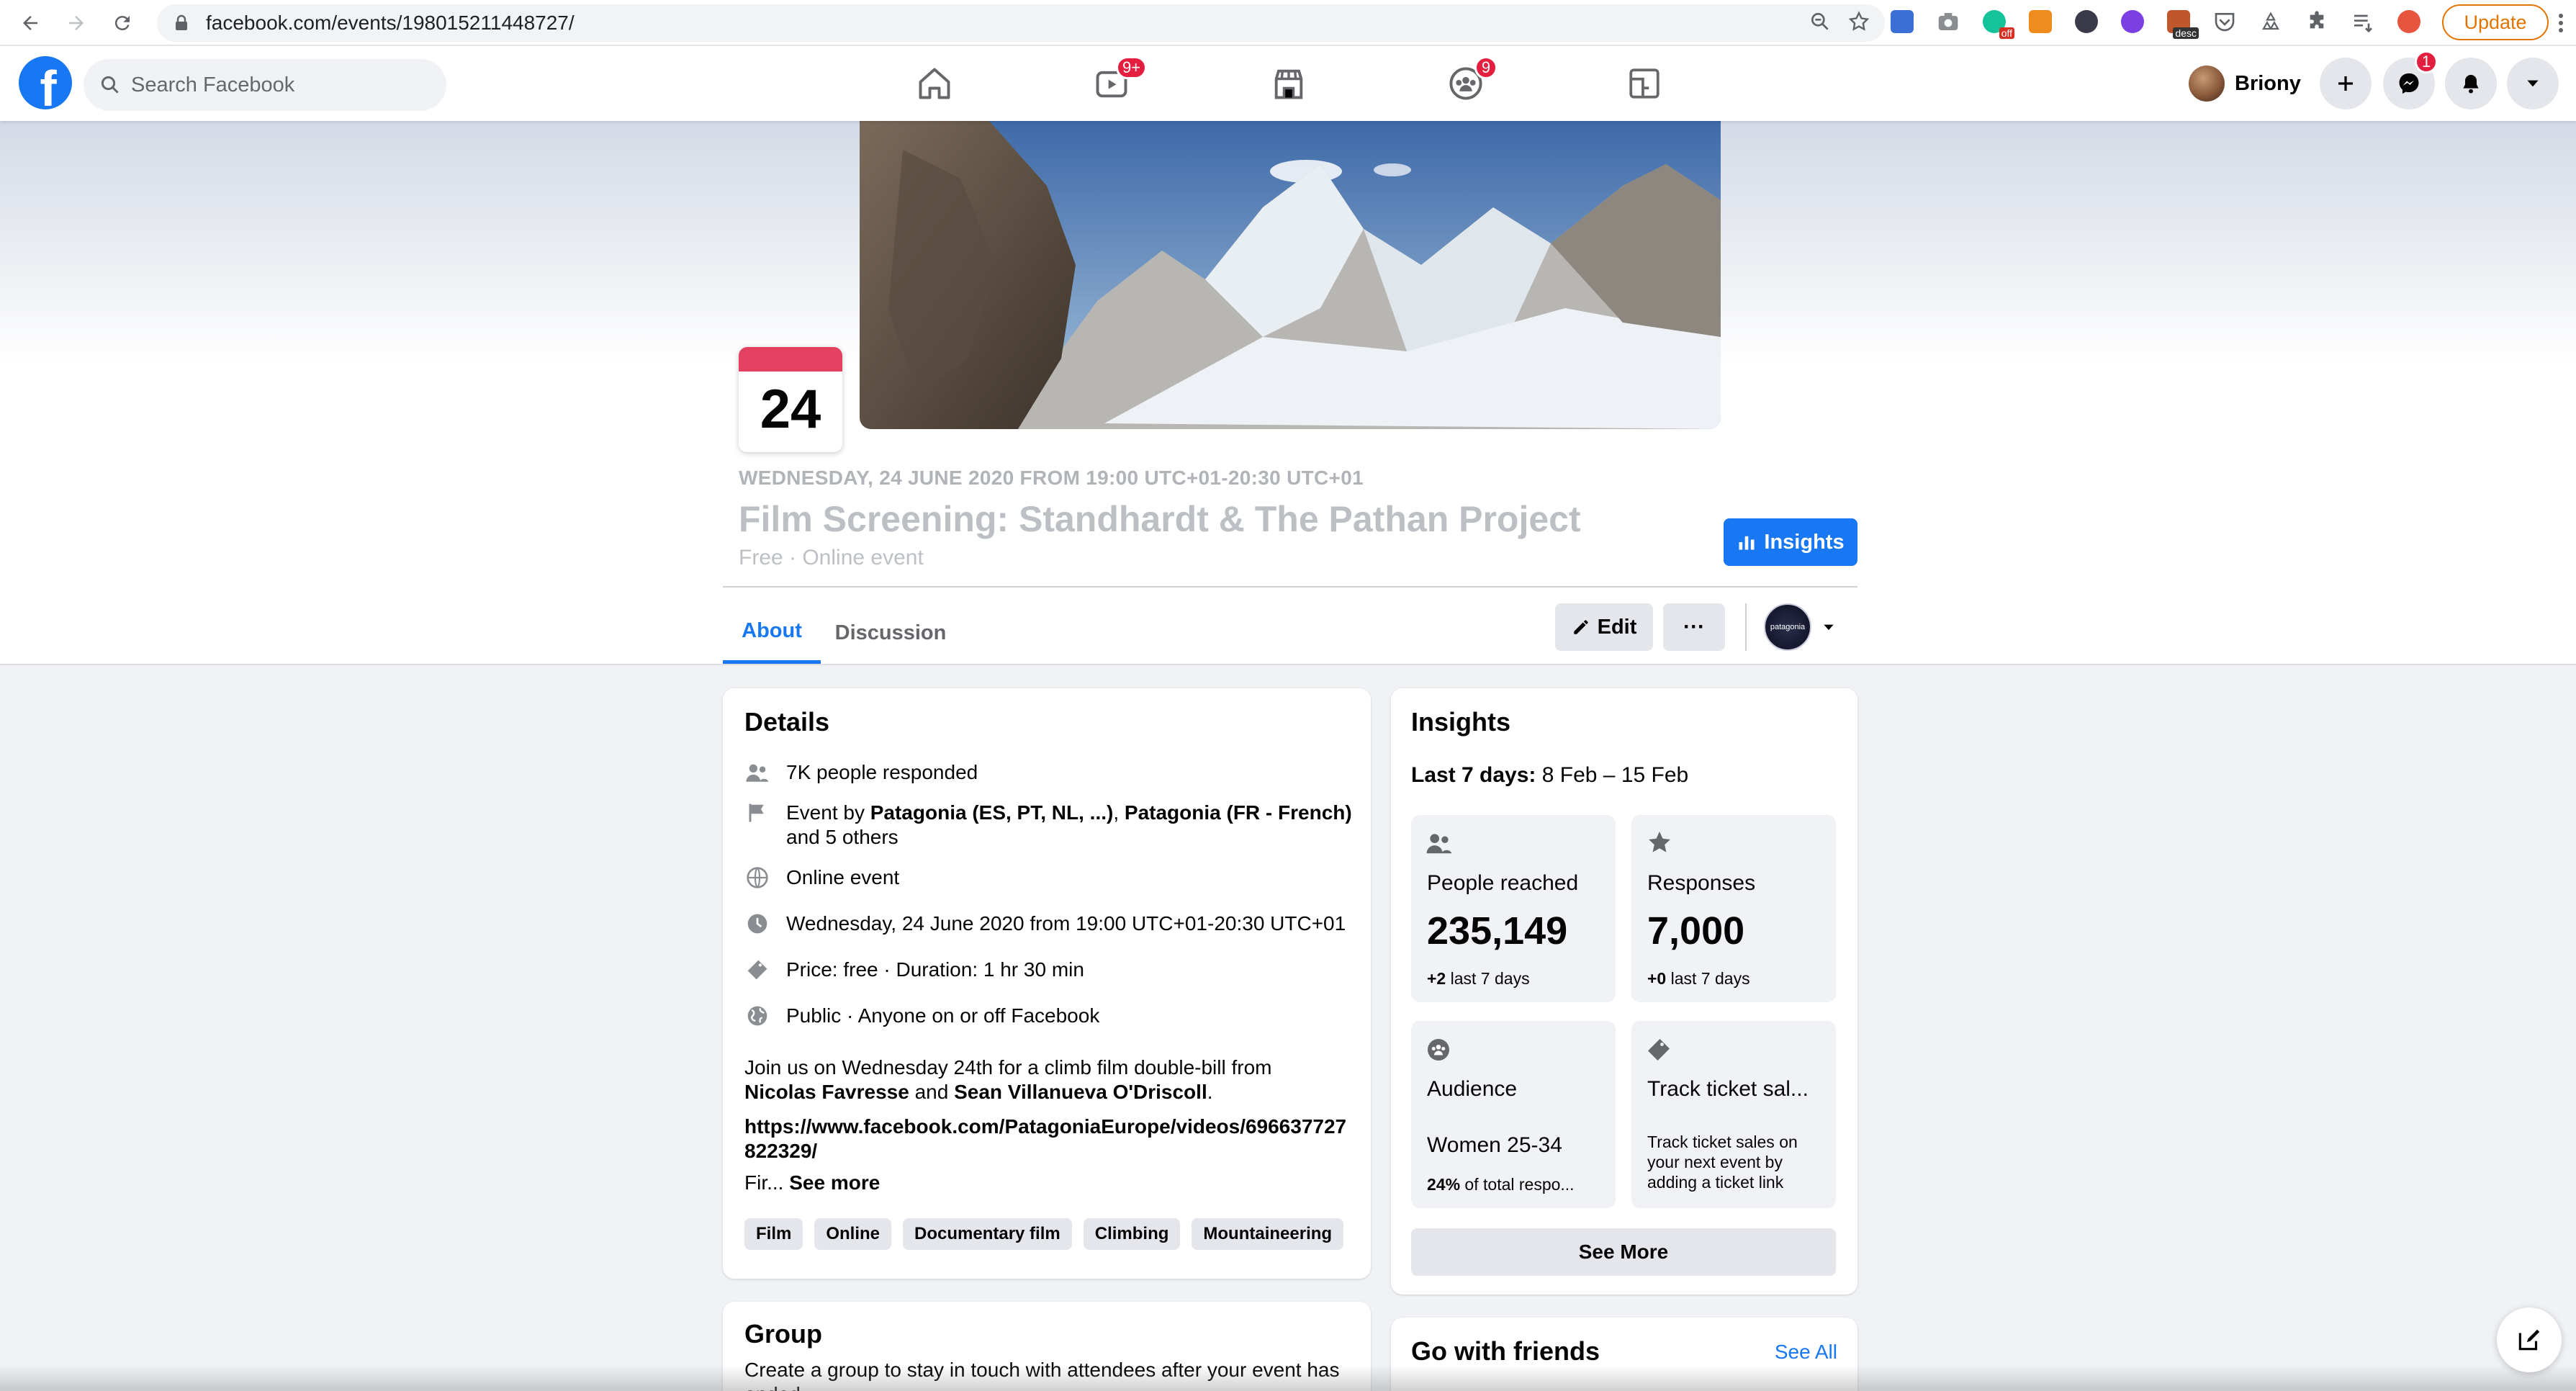  I want to click on bottom-shadow, so click(1288, 1378).